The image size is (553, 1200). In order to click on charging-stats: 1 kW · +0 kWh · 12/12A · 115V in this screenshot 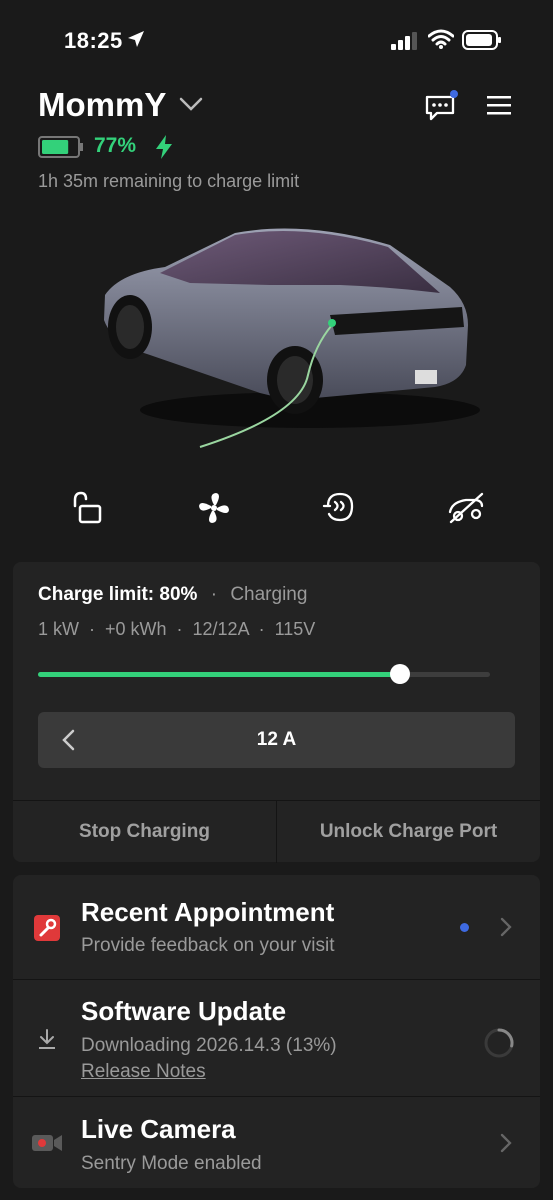, I will do `click(177, 629)`.